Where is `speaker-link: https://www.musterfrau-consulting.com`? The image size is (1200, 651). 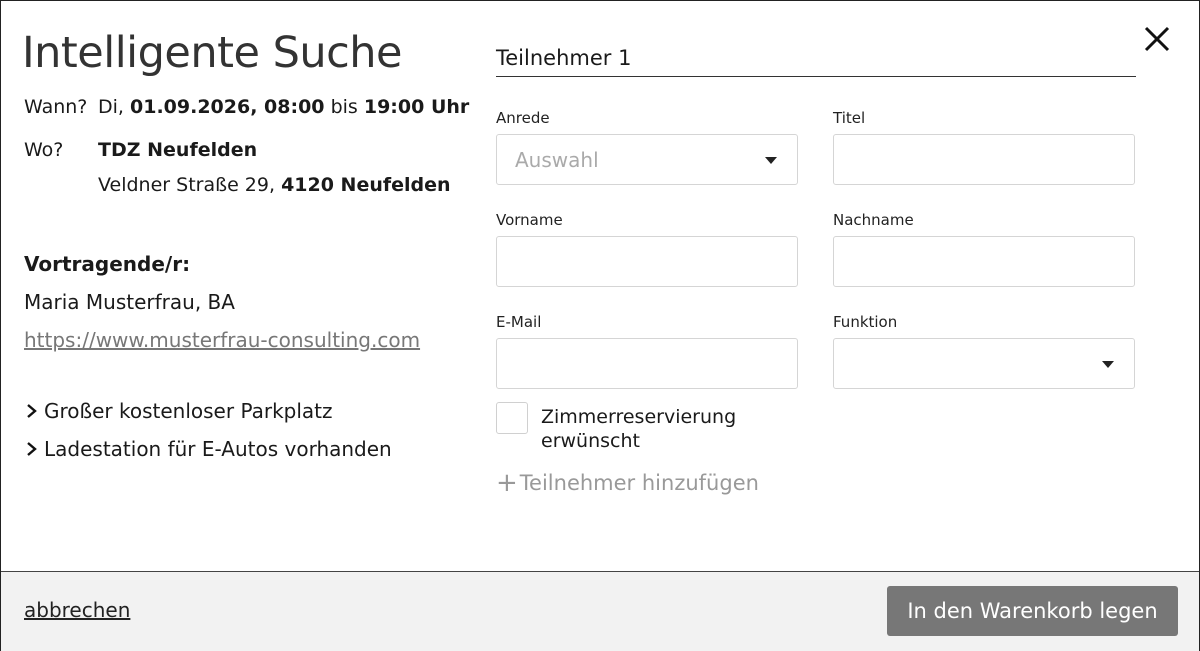 speaker-link: https://www.musterfrau-consulting.com is located at coordinates (222, 340).